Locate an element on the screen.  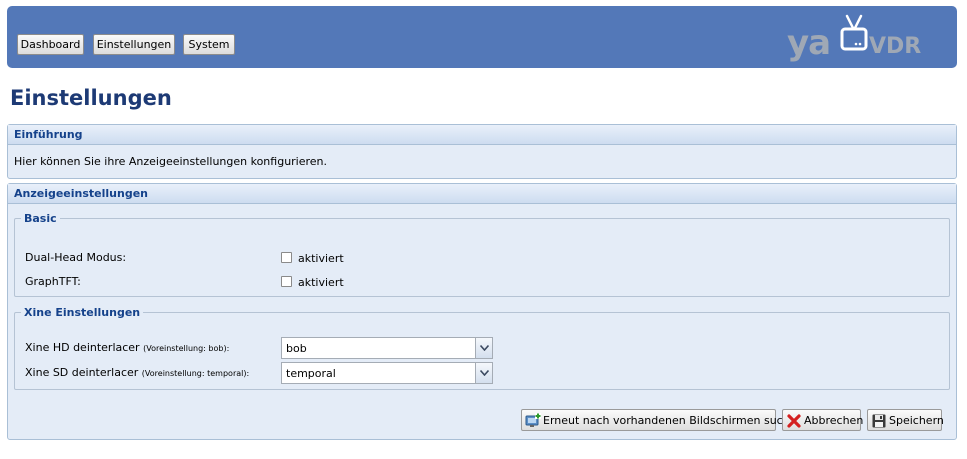
dual-head-checkbox-label: aktiviert is located at coordinates (321, 258).